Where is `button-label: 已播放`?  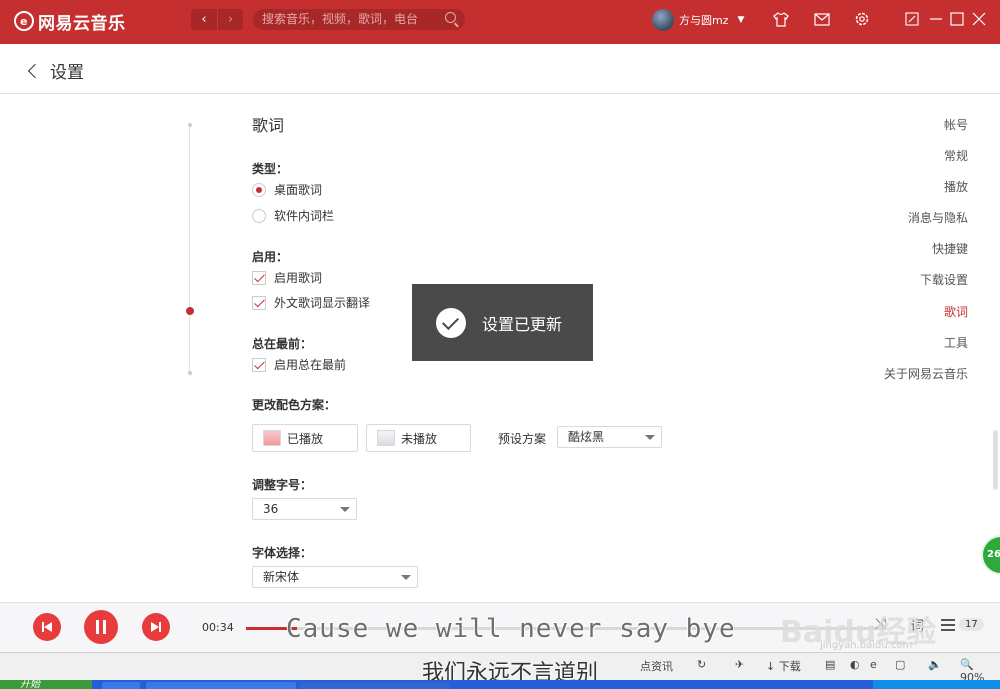 button-label: 已播放 is located at coordinates (305, 438).